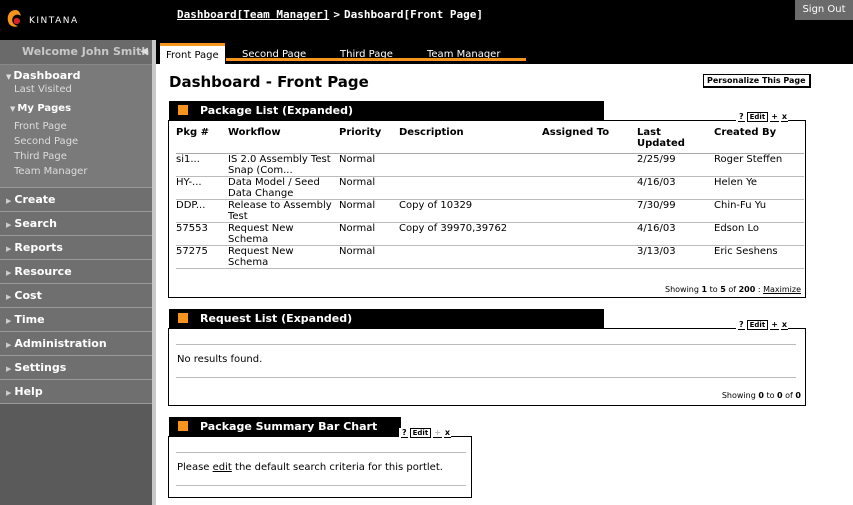 The image size is (853, 505). I want to click on pagination-summary: Showing 1 to 5 of 200 : Maximize, so click(733, 289).